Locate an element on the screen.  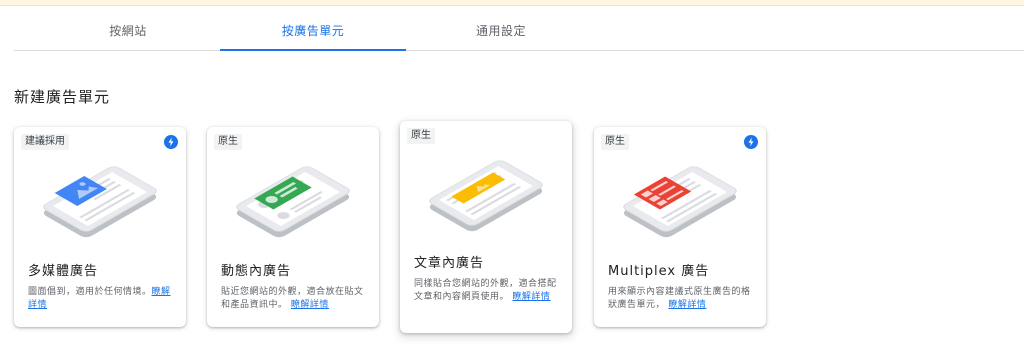
page-title: 新建廣告單元 is located at coordinates (62, 97).